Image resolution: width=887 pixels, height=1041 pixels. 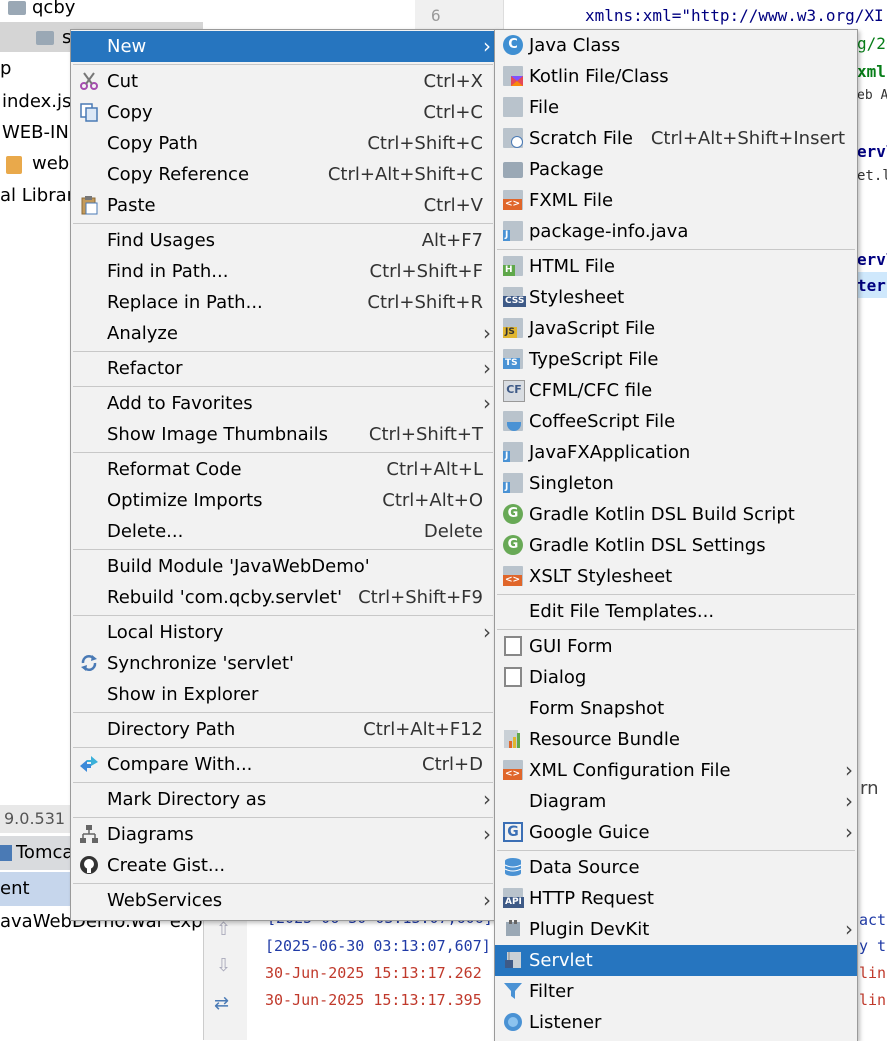 I want to click on new-item-html-file: H HTML File, so click(x=676, y=266).